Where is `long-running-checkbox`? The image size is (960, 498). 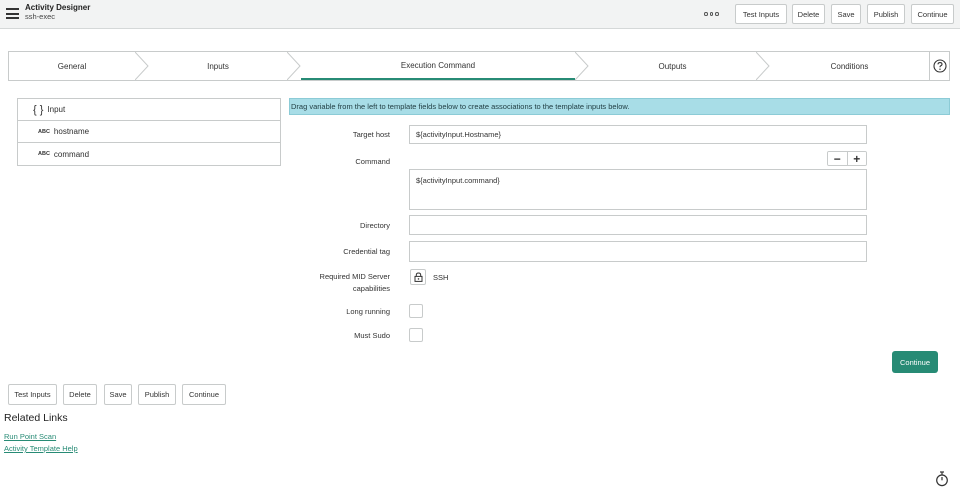
long-running-checkbox is located at coordinates (416, 311).